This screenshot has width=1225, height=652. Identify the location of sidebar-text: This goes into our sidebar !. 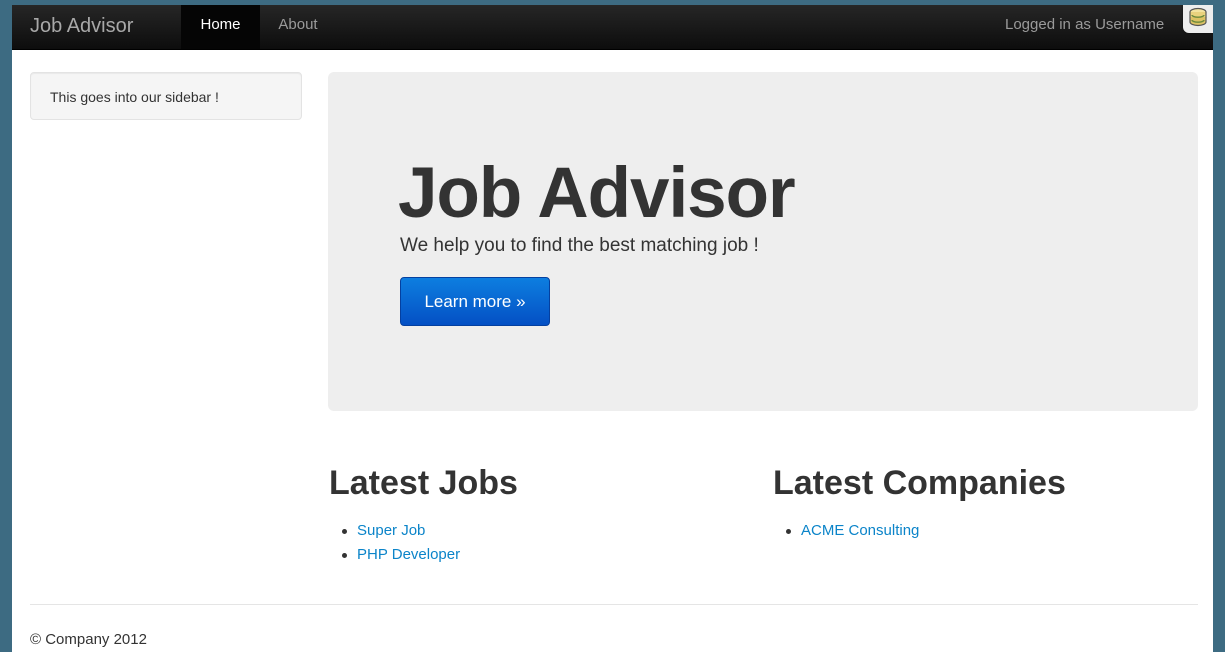
(134, 97).